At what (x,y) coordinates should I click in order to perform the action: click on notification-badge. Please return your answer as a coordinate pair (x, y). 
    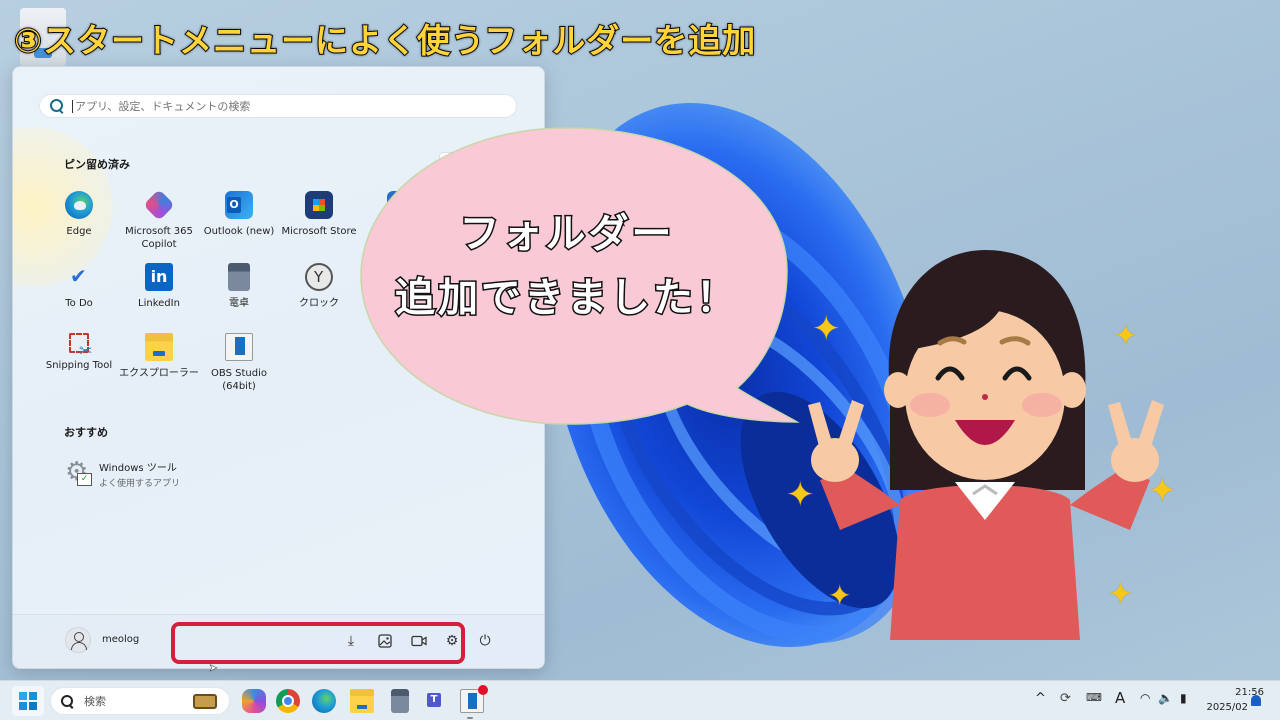
    Looking at the image, I should click on (483, 690).